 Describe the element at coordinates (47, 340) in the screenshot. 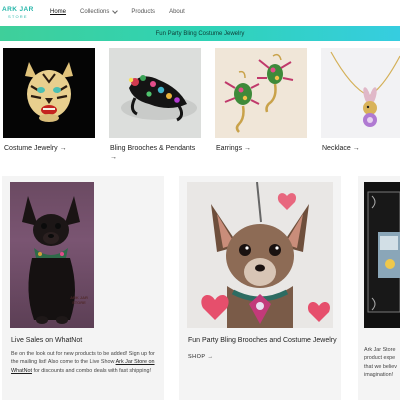

I see `live-sales-title: Live Sales on WhatNot` at that location.